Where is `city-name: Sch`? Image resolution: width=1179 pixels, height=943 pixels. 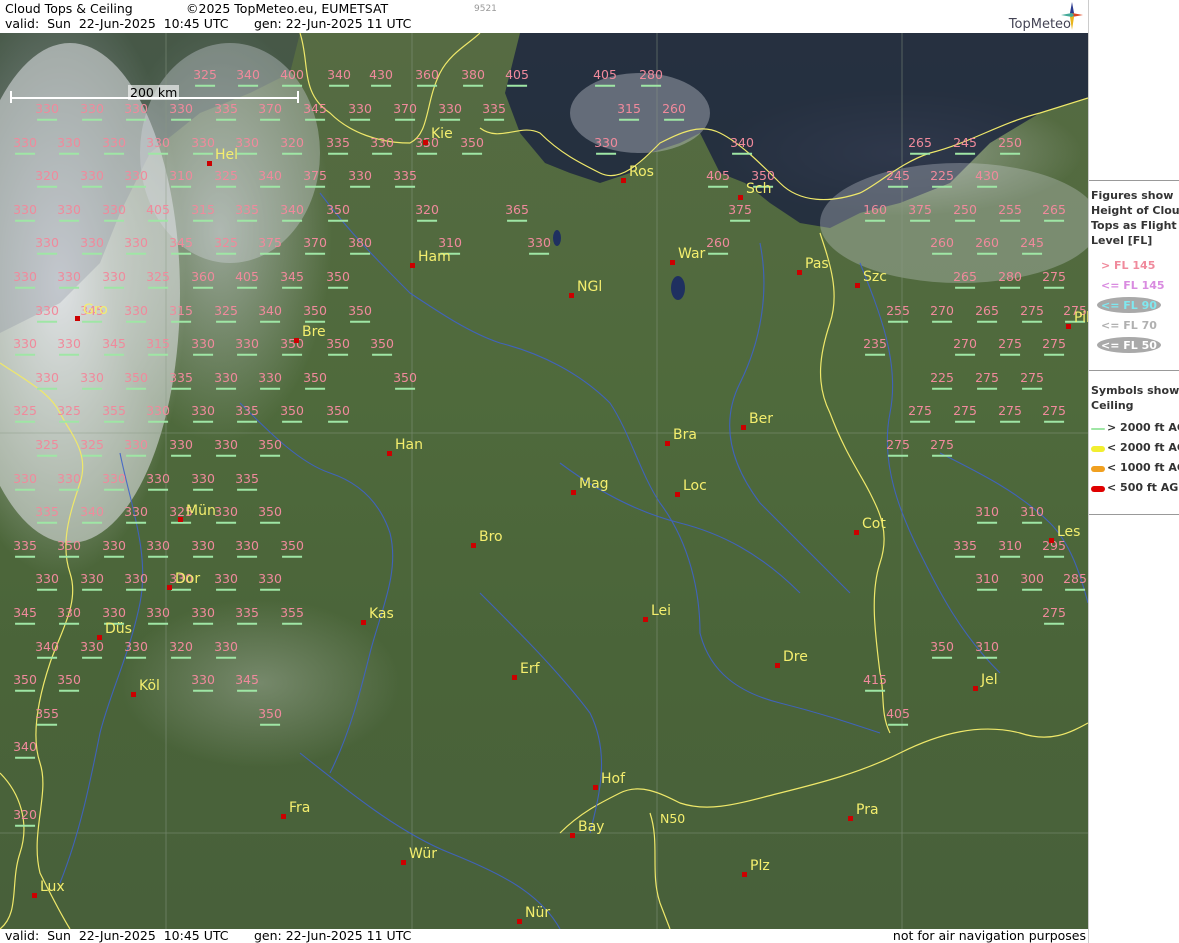
city-name: Sch is located at coordinates (759, 189).